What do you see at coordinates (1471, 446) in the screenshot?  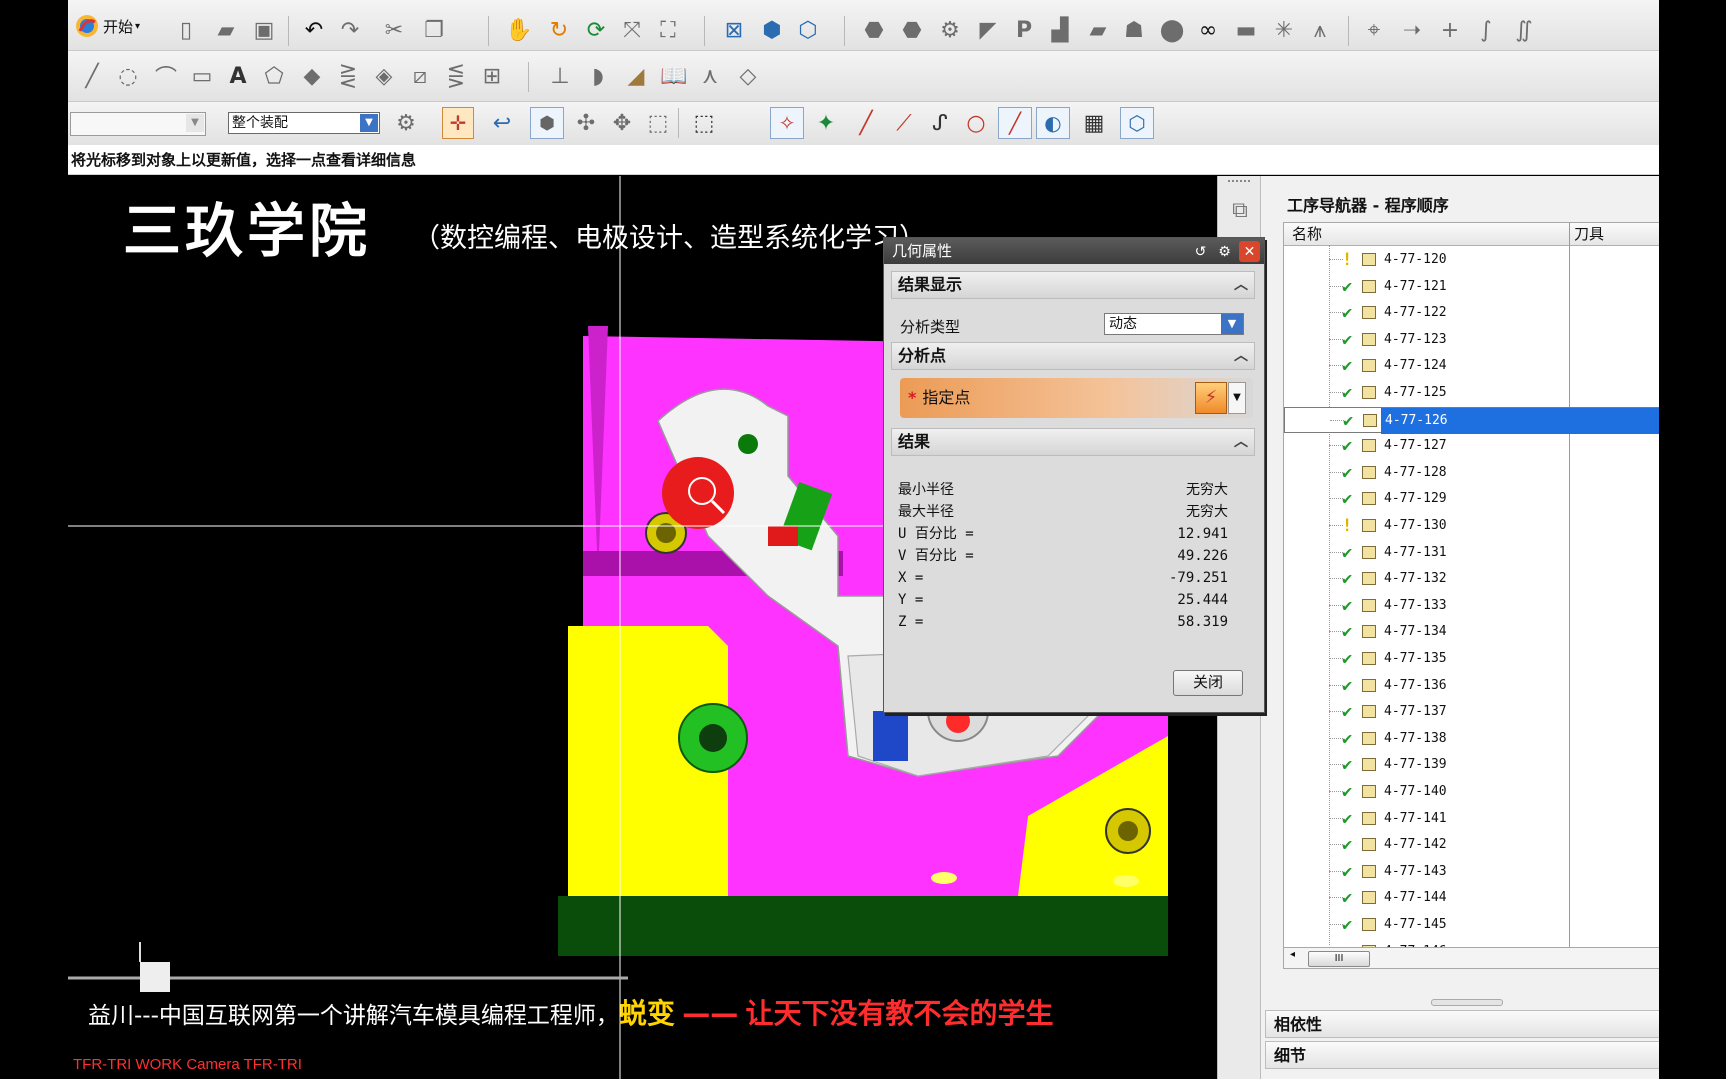 I see `operation-row: ✔ 4-77-127` at bounding box center [1471, 446].